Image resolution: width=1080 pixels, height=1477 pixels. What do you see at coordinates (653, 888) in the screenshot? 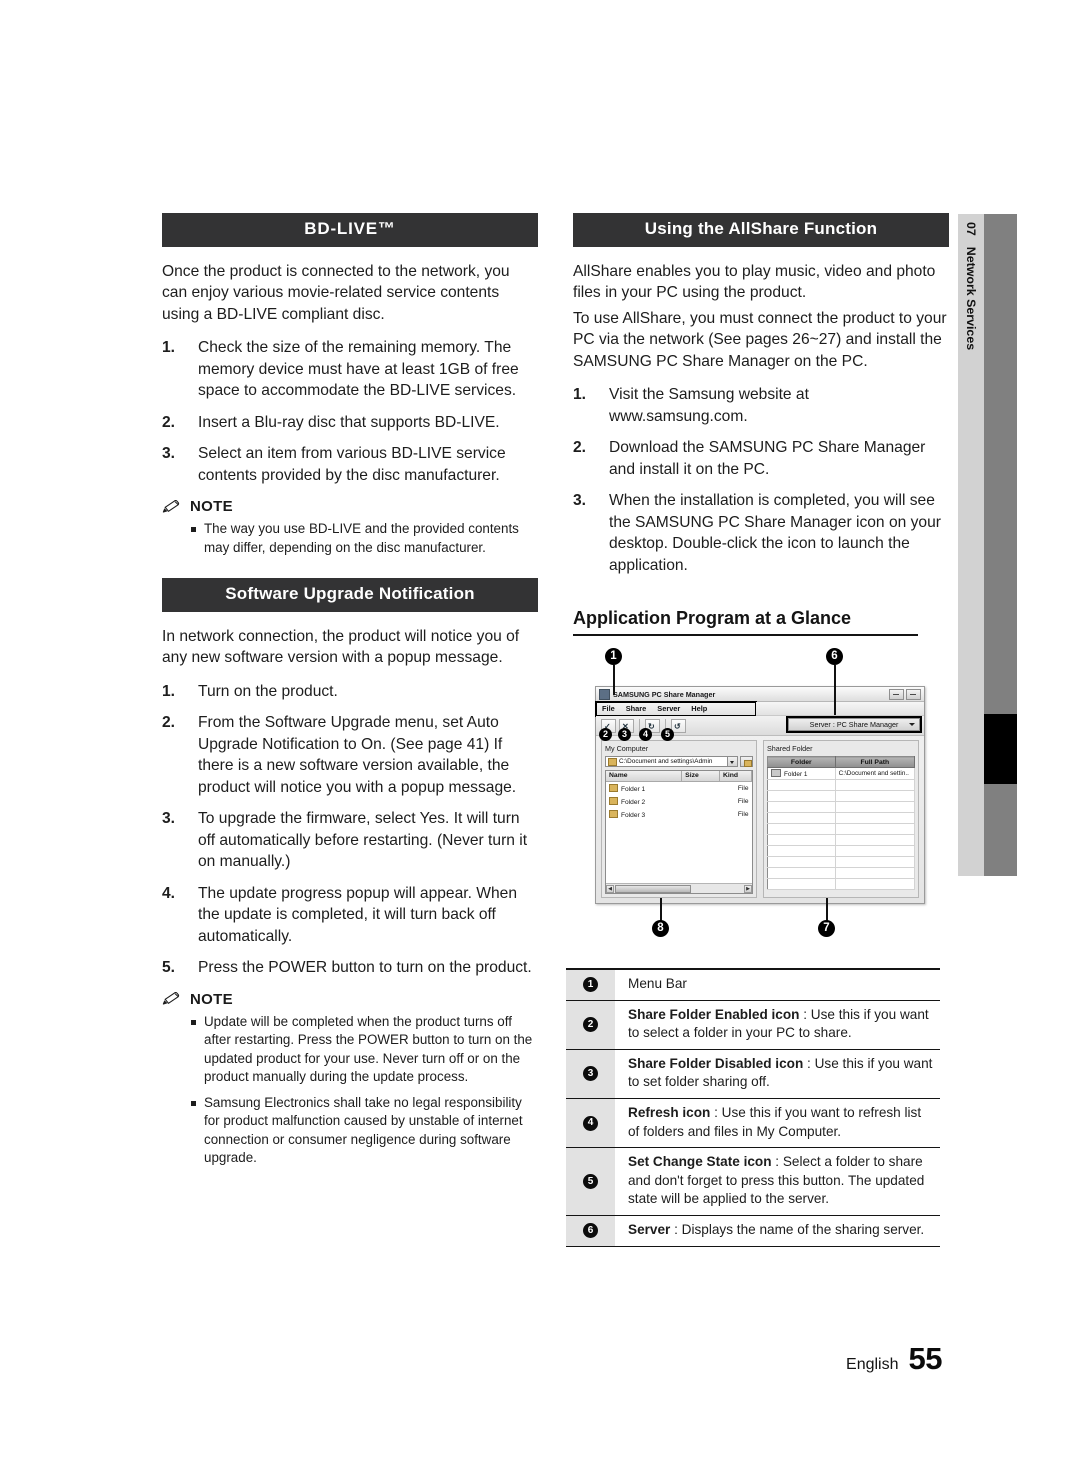
I see `scrollbar-thumb` at bounding box center [653, 888].